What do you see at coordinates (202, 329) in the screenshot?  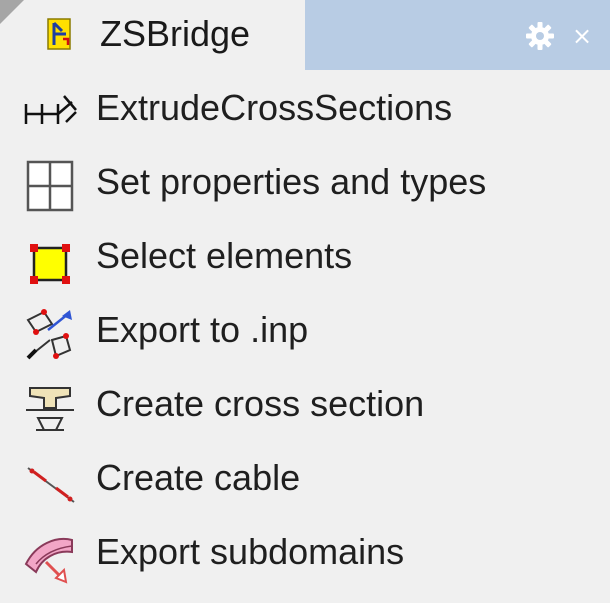 I see `item-label: Export to .inp` at bounding box center [202, 329].